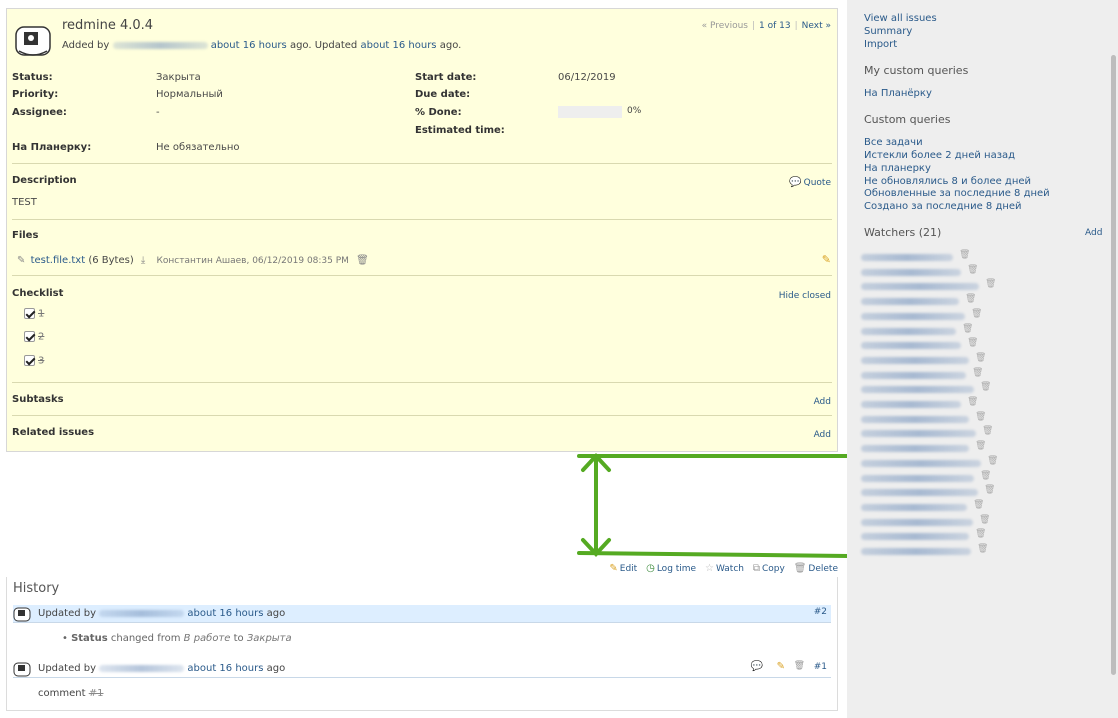 This screenshot has height=718, width=1118. What do you see at coordinates (805, 296) in the screenshot?
I see `hide-closed-link: Hide closed` at bounding box center [805, 296].